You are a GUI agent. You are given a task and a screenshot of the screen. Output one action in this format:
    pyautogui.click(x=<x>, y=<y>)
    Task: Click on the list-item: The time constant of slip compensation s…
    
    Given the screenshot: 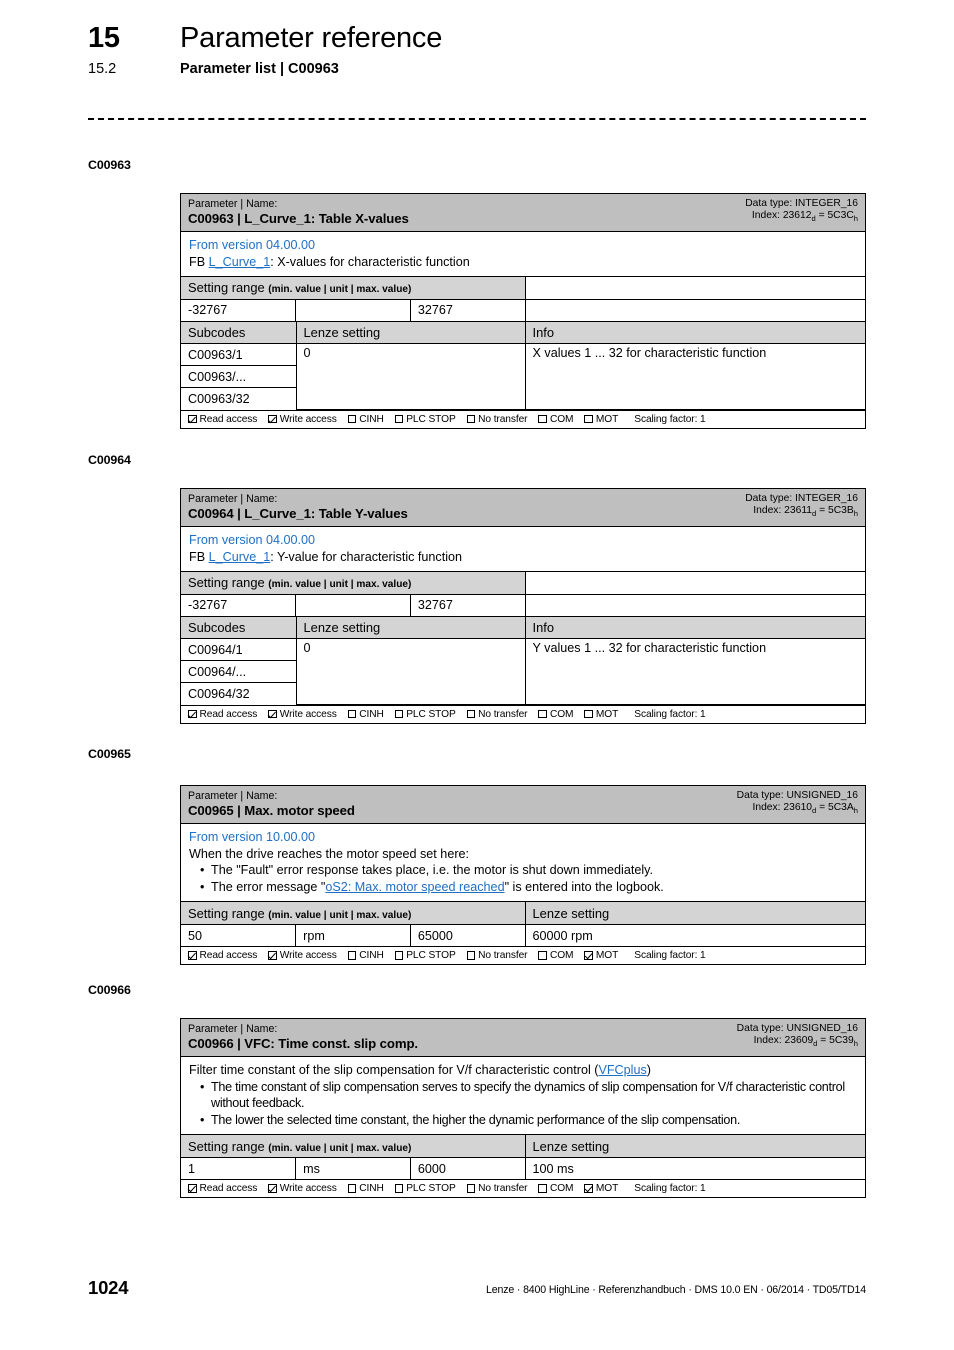 What is the action you would take?
    pyautogui.click(x=523, y=1095)
    